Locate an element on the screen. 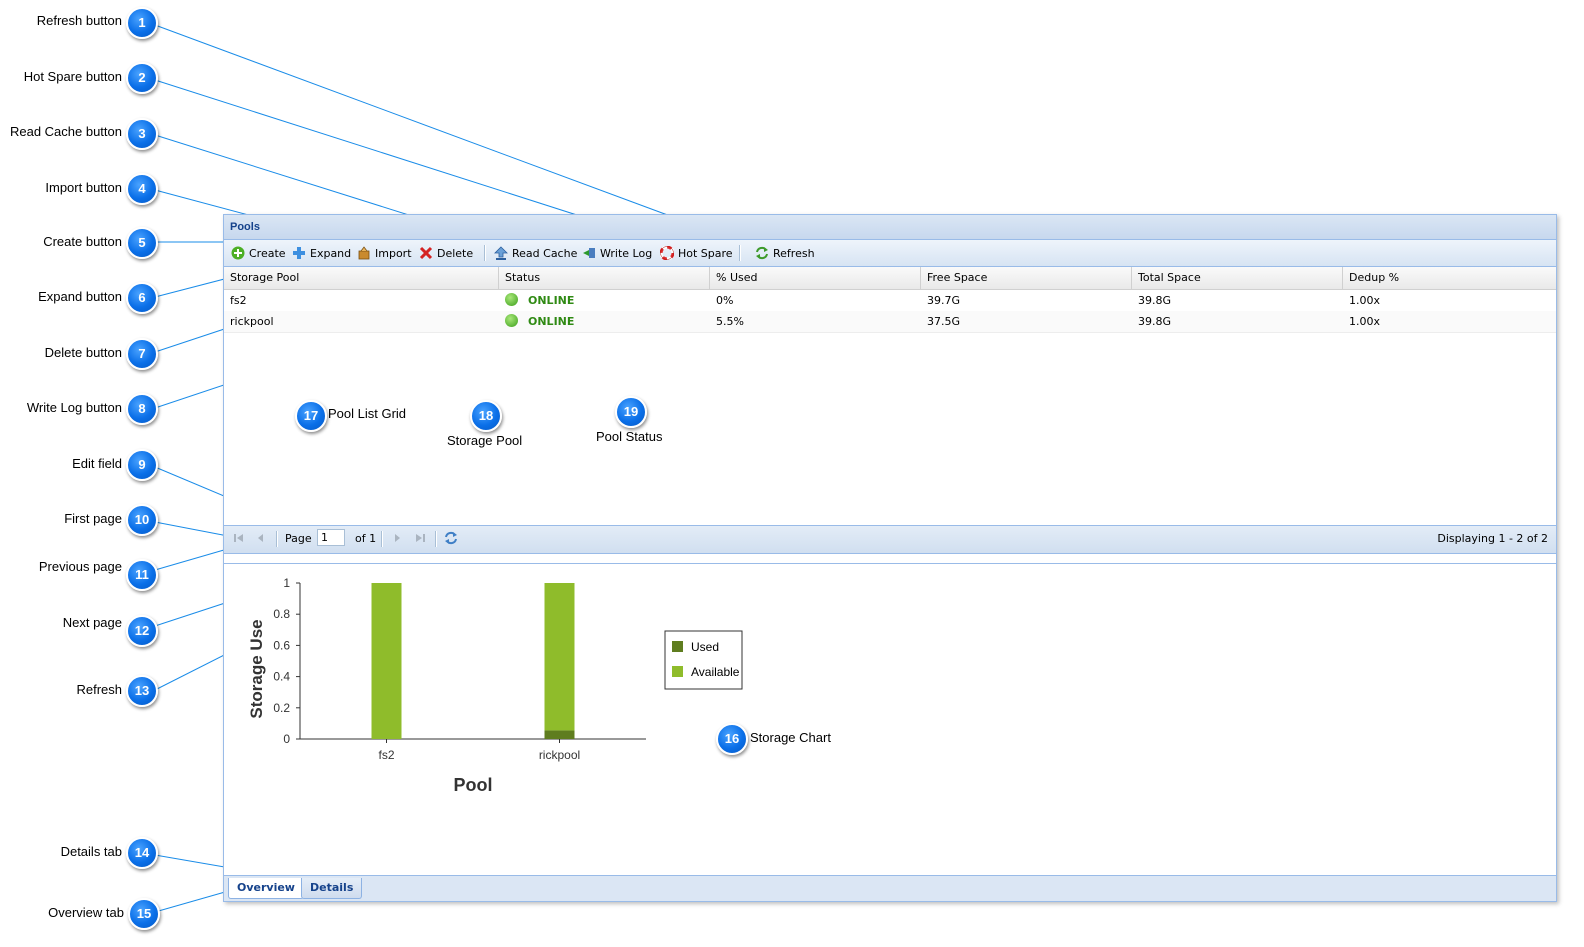  callout-label-edit-field: Edit field is located at coordinates (97, 463).